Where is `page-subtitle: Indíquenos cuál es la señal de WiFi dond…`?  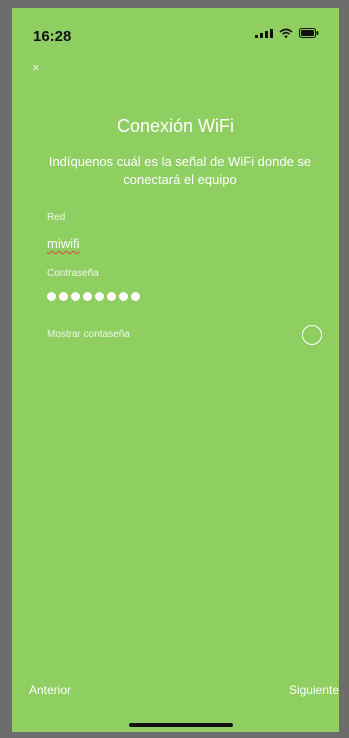 page-subtitle: Indíquenos cuál es la señal de WiFi dond… is located at coordinates (180, 170).